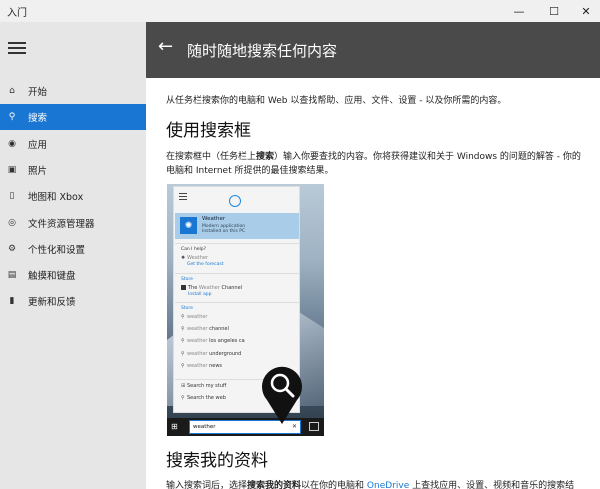 This screenshot has width=600, height=489. Describe the element at coordinates (218, 329) in the screenshot. I see `suggestion-completion: channel` at that location.